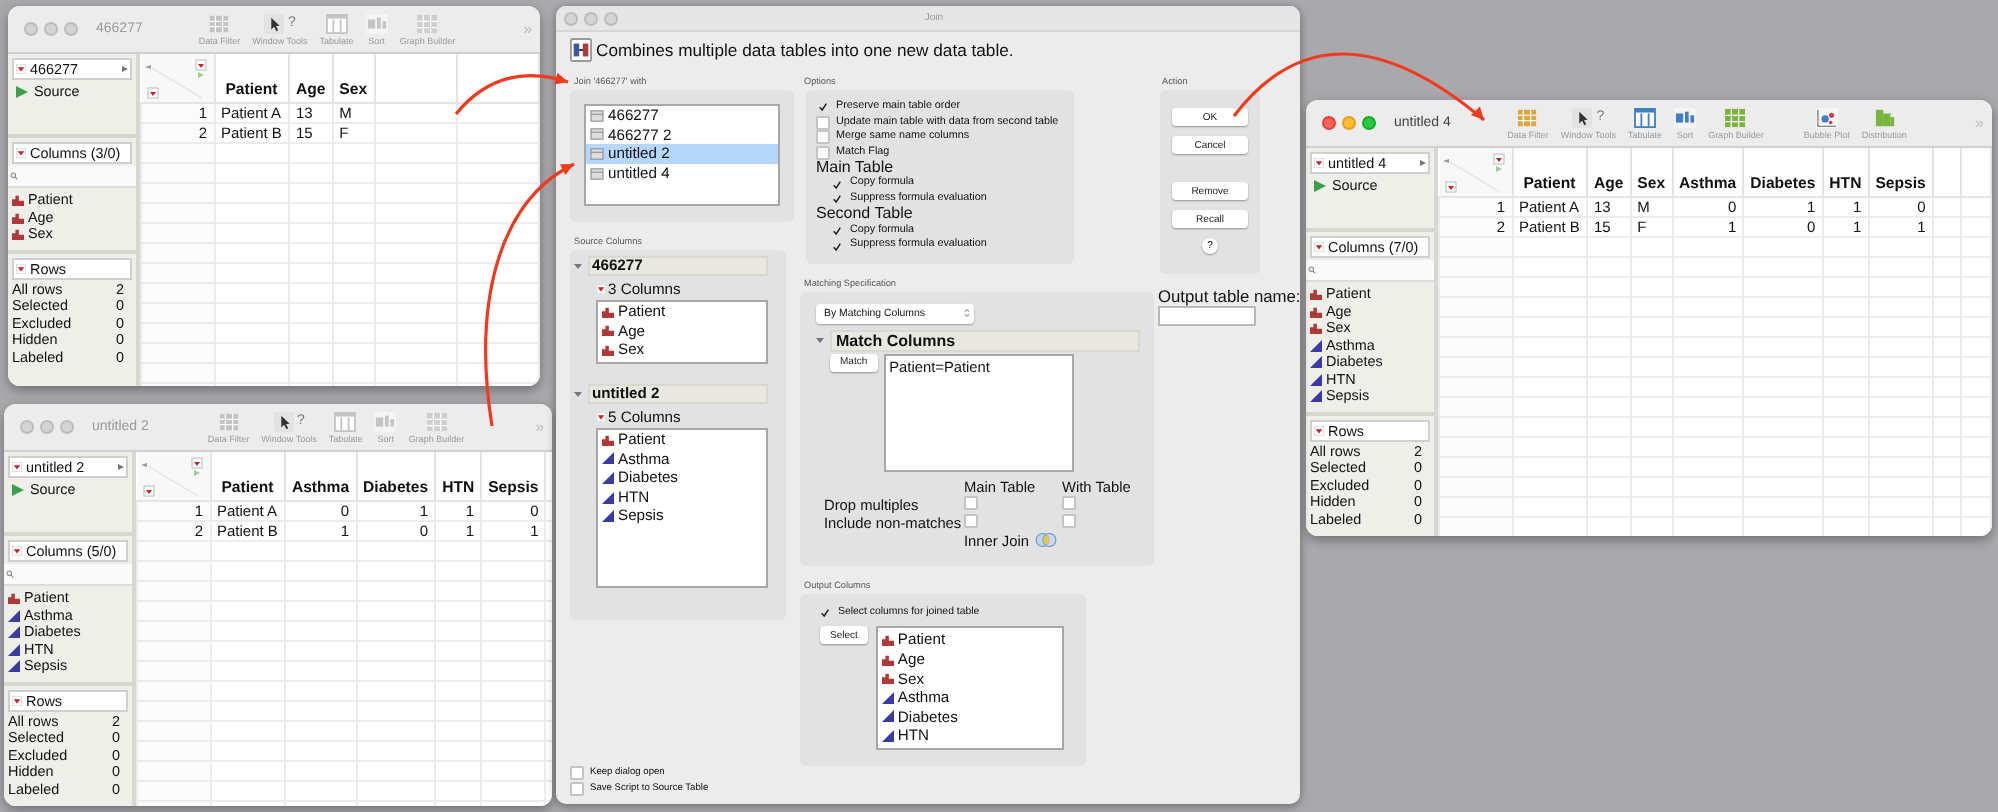 Image resolution: width=1998 pixels, height=812 pixels. Describe the element at coordinates (1826, 117) in the screenshot. I see `scatter-icon` at that location.